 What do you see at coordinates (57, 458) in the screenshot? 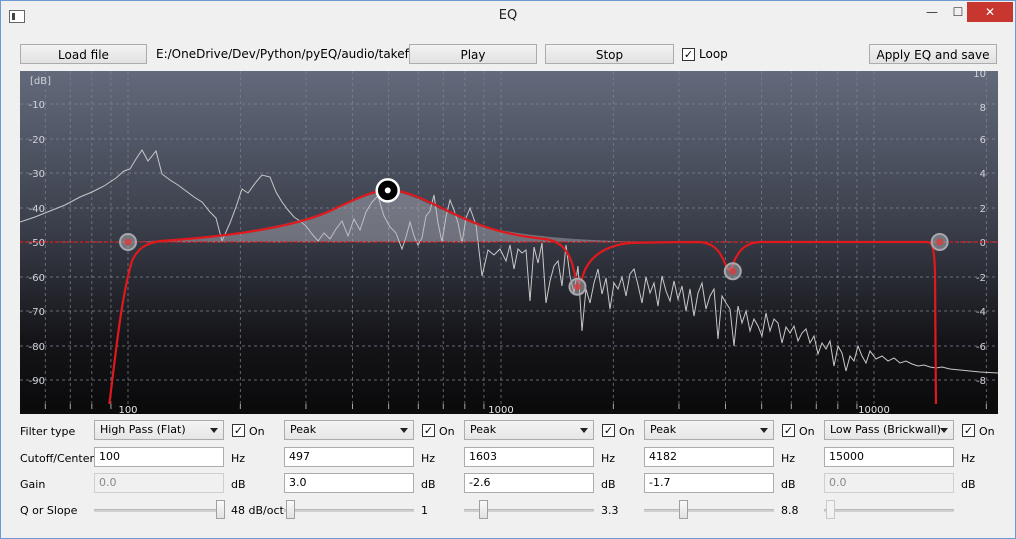
I see `cutoff-center-label: Cutoff/Center` at bounding box center [57, 458].